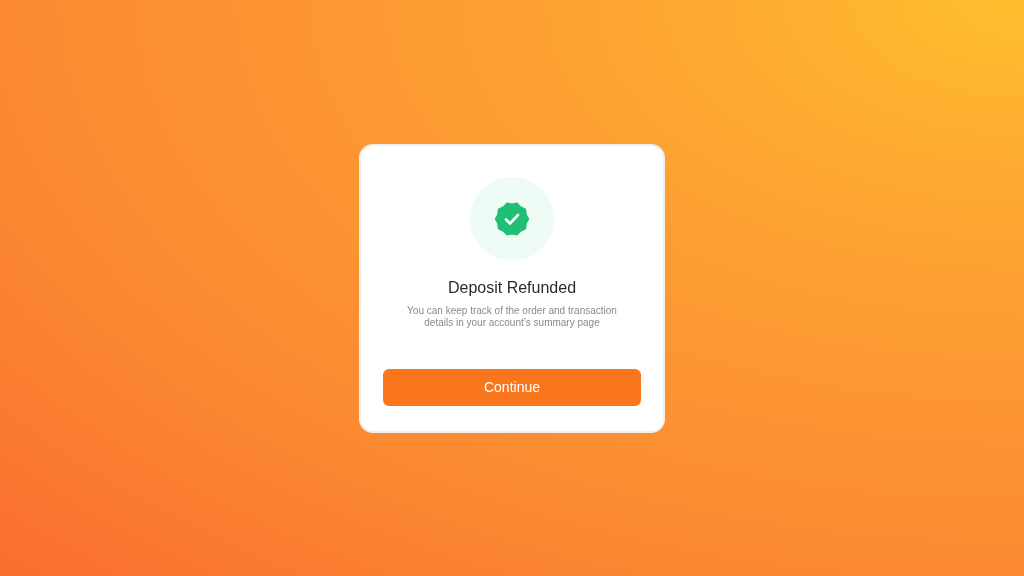 This screenshot has width=1024, height=576. What do you see at coordinates (512, 218) in the screenshot?
I see `check-badge-icon` at bounding box center [512, 218].